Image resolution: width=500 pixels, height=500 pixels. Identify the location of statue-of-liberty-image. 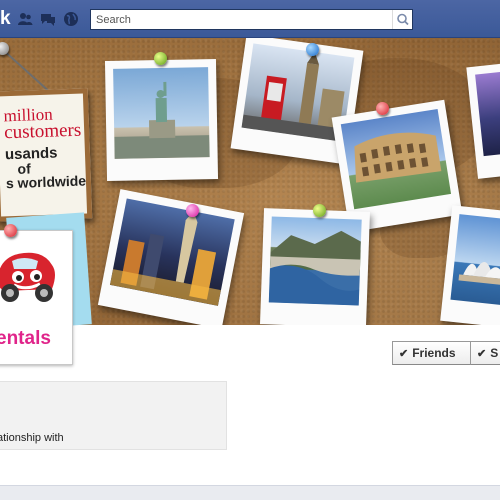
(162, 120).